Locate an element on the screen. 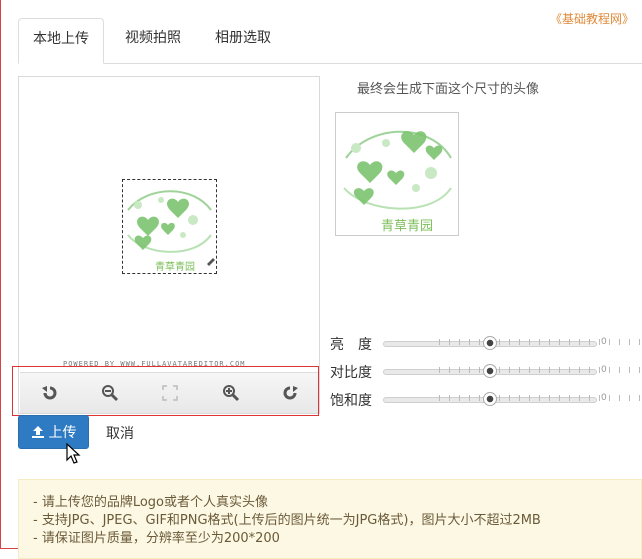  image-toolbar is located at coordinates (169, 392).